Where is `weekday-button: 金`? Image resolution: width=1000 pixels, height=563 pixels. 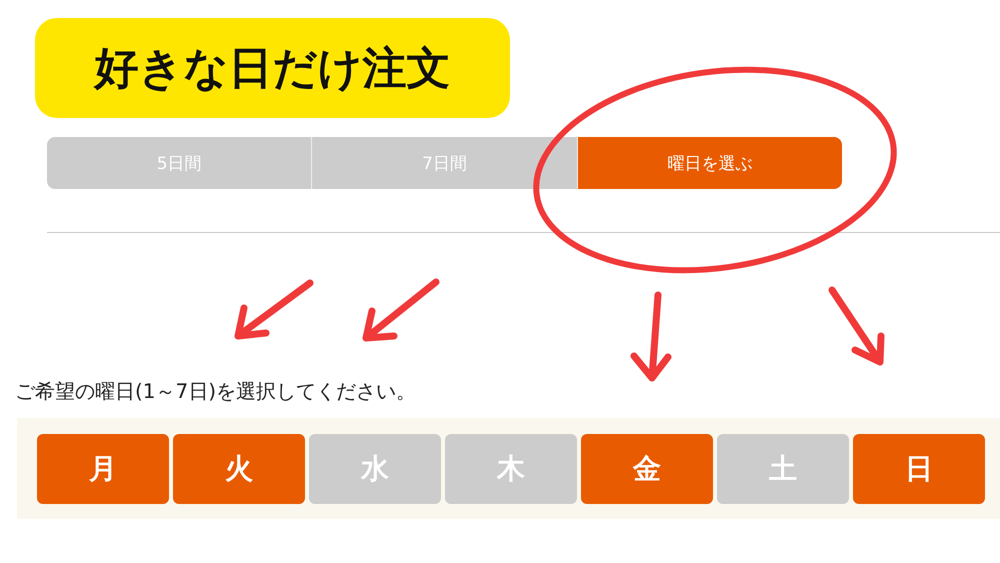
weekday-button: 金 is located at coordinates (647, 469).